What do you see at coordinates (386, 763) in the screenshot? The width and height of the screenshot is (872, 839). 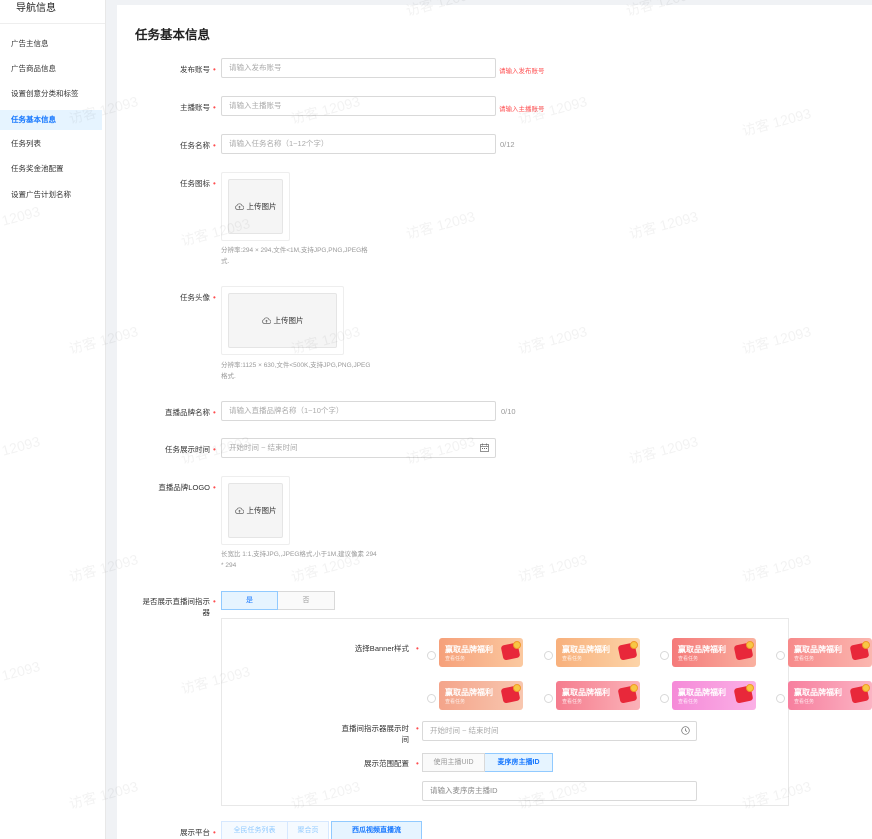 I see `scope-label: 展示范围配置` at bounding box center [386, 763].